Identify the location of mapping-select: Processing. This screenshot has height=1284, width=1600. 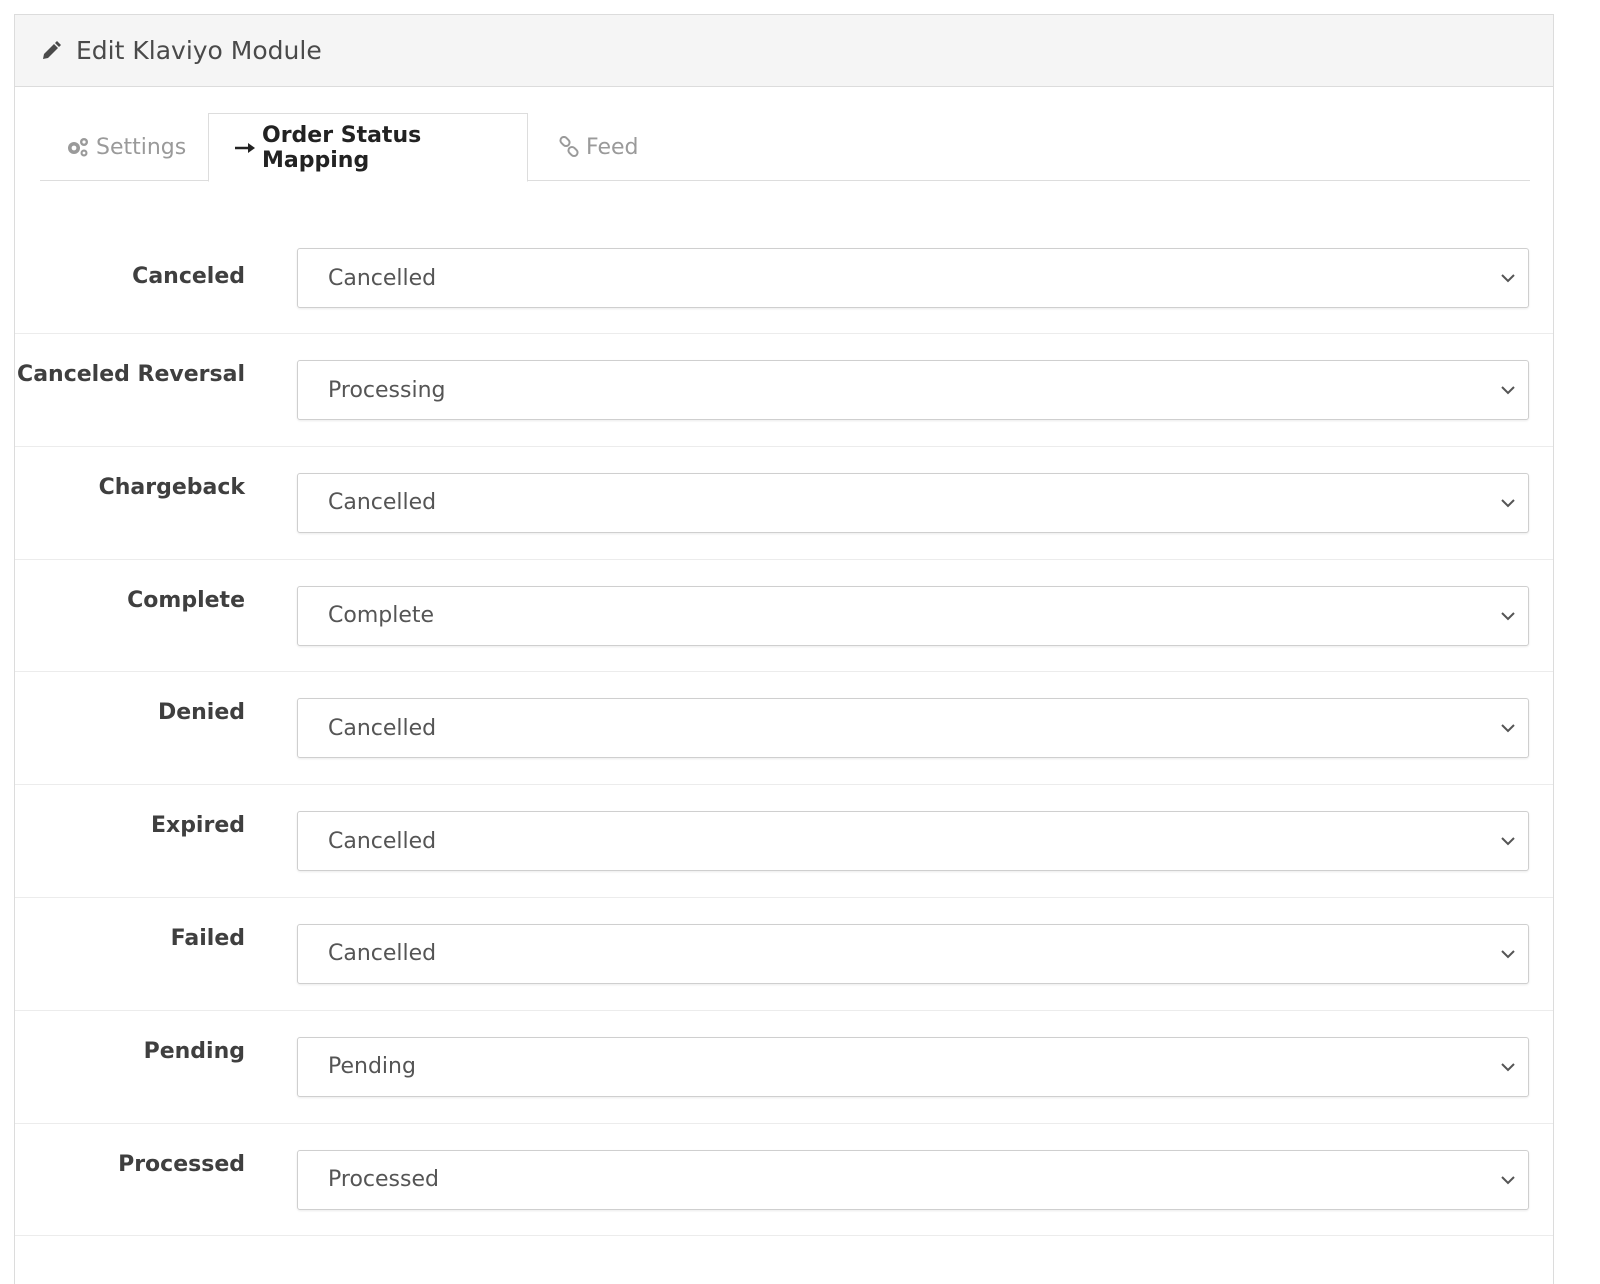
(913, 390).